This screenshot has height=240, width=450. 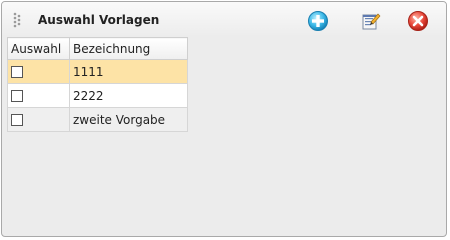 What do you see at coordinates (128, 71) in the screenshot?
I see `name-cell: 1111` at bounding box center [128, 71].